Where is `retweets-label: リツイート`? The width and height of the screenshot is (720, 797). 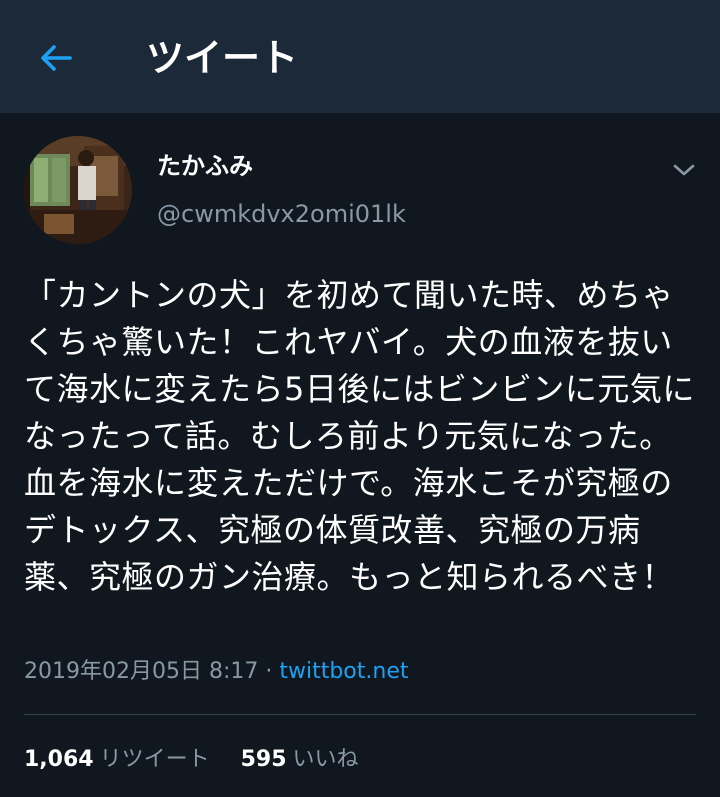 retweets-label: リツイート is located at coordinates (154, 759).